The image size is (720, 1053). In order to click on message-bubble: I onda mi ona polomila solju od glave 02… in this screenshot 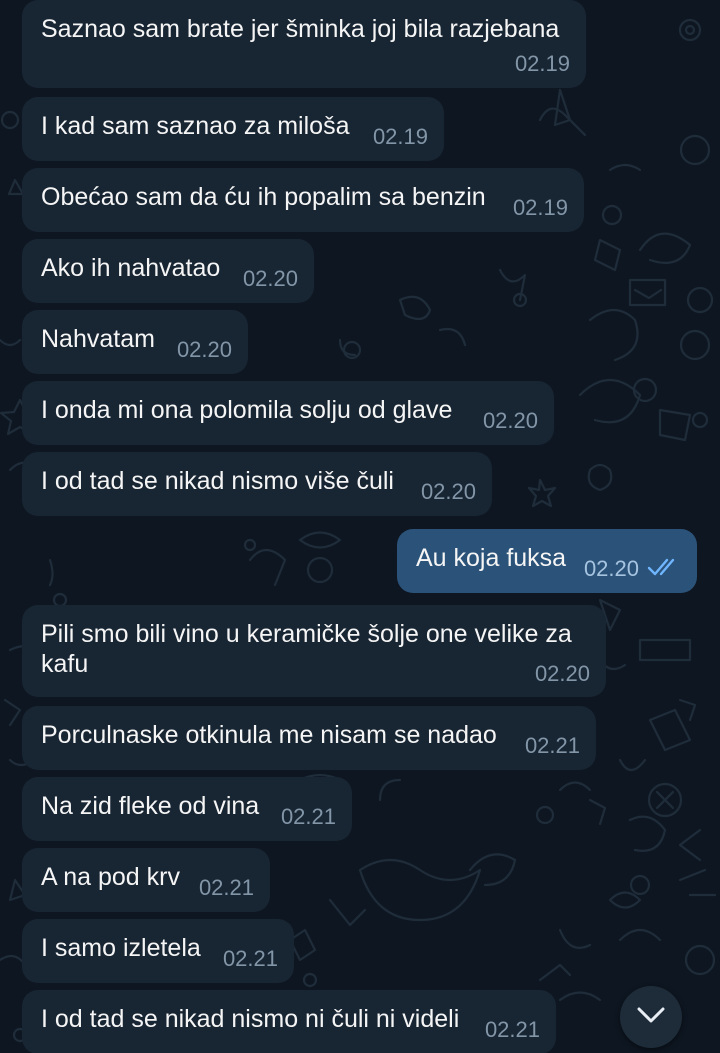, I will do `click(288, 413)`.